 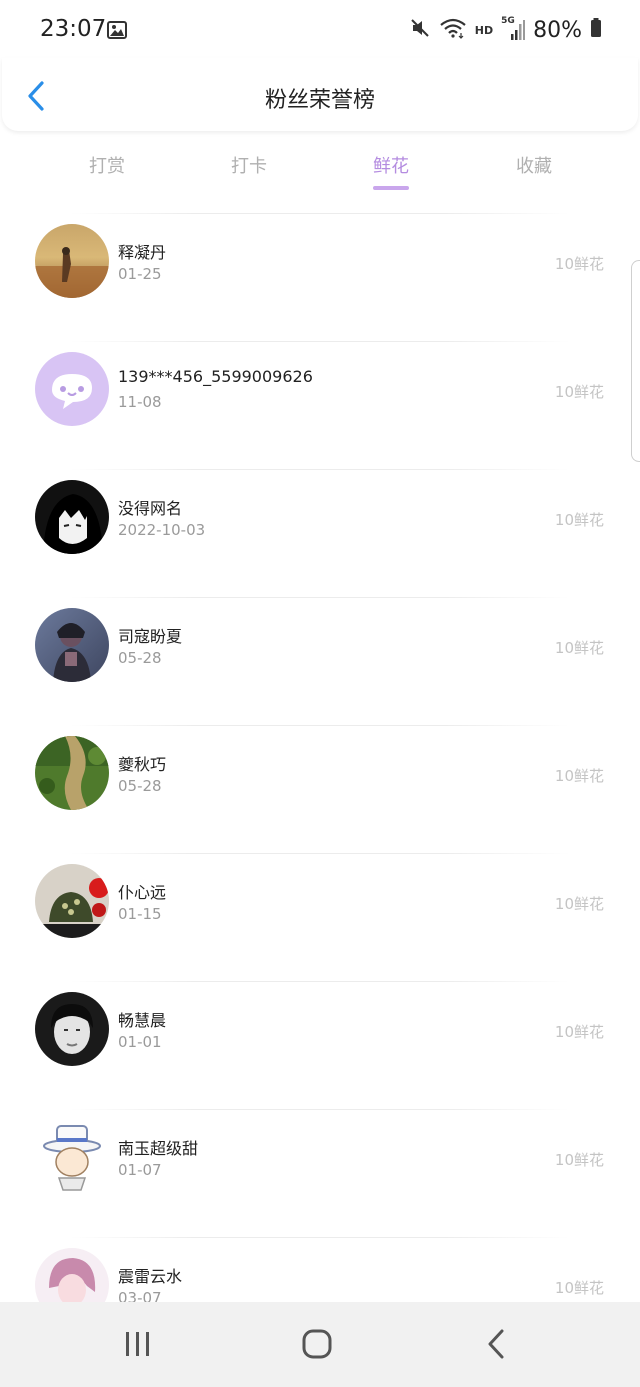 I want to click on user-name: 没得网名, so click(x=150, y=508).